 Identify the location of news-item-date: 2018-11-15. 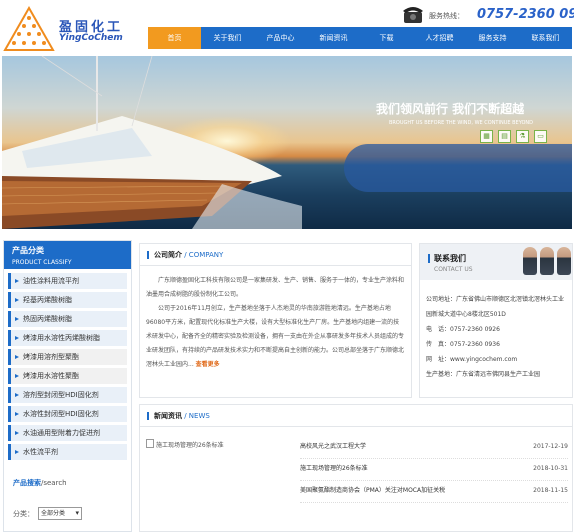
(550, 490).